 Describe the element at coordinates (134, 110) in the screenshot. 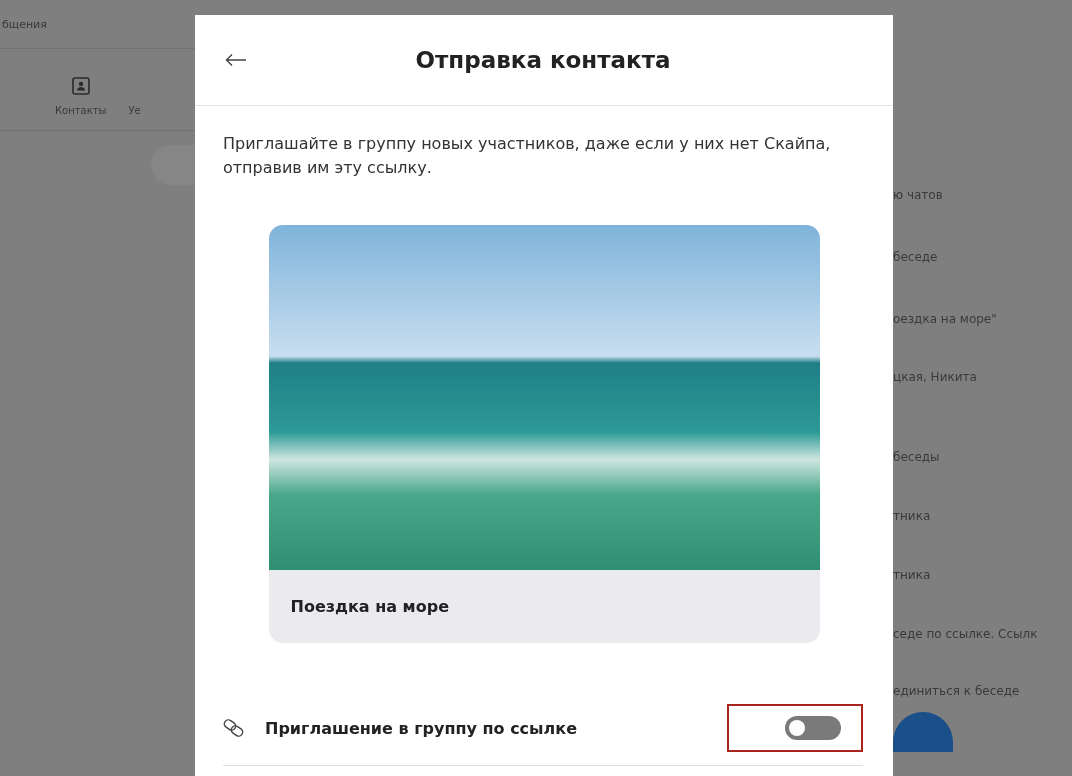

I see `nav-label: Уе` at that location.